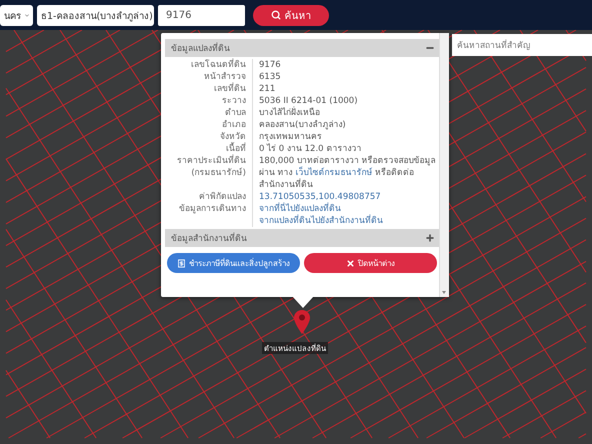 Image resolution: width=592 pixels, height=444 pixels. What do you see at coordinates (300, 209) in the screenshot?
I see `link: จากที่นี่ไปยังแปลงที่ดิน` at bounding box center [300, 209].